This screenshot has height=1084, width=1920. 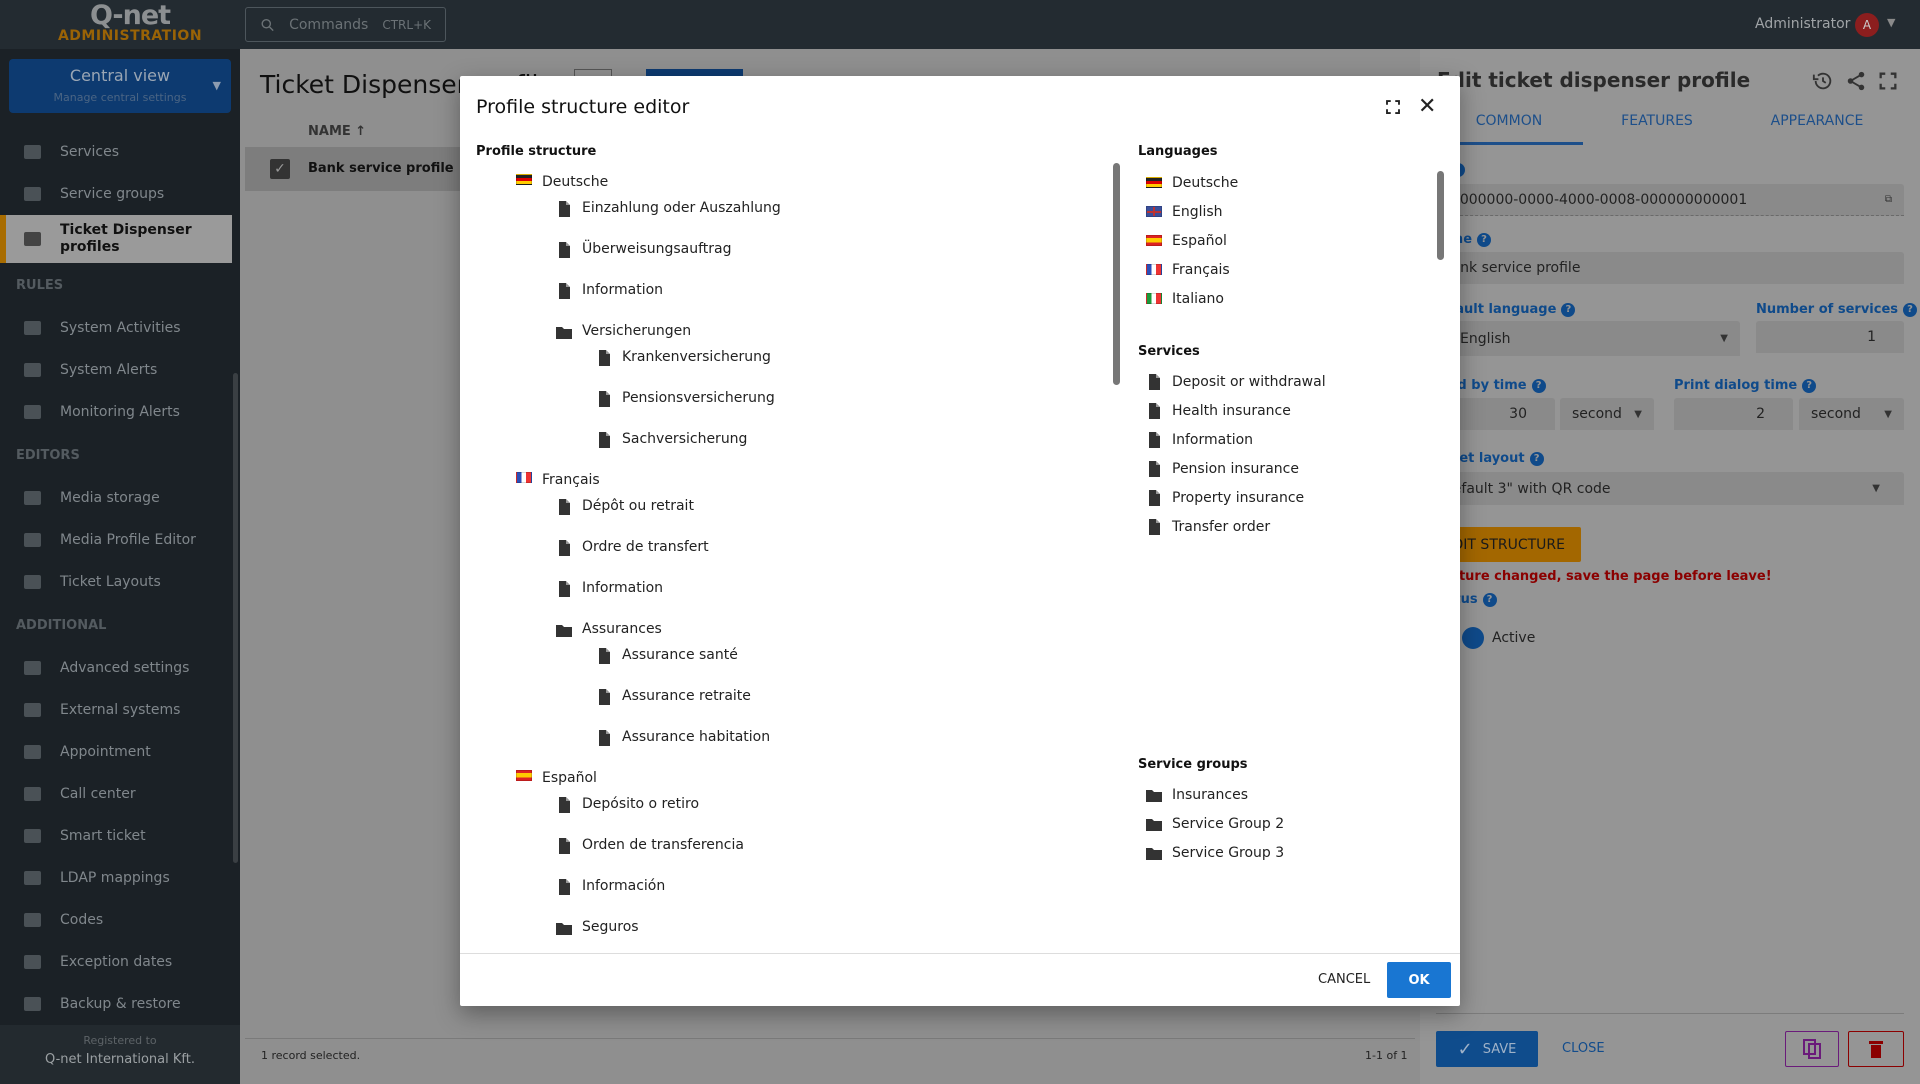 What do you see at coordinates (816, 261) in the screenshot?
I see `tree-service-node: Überweisungsauftrag` at bounding box center [816, 261].